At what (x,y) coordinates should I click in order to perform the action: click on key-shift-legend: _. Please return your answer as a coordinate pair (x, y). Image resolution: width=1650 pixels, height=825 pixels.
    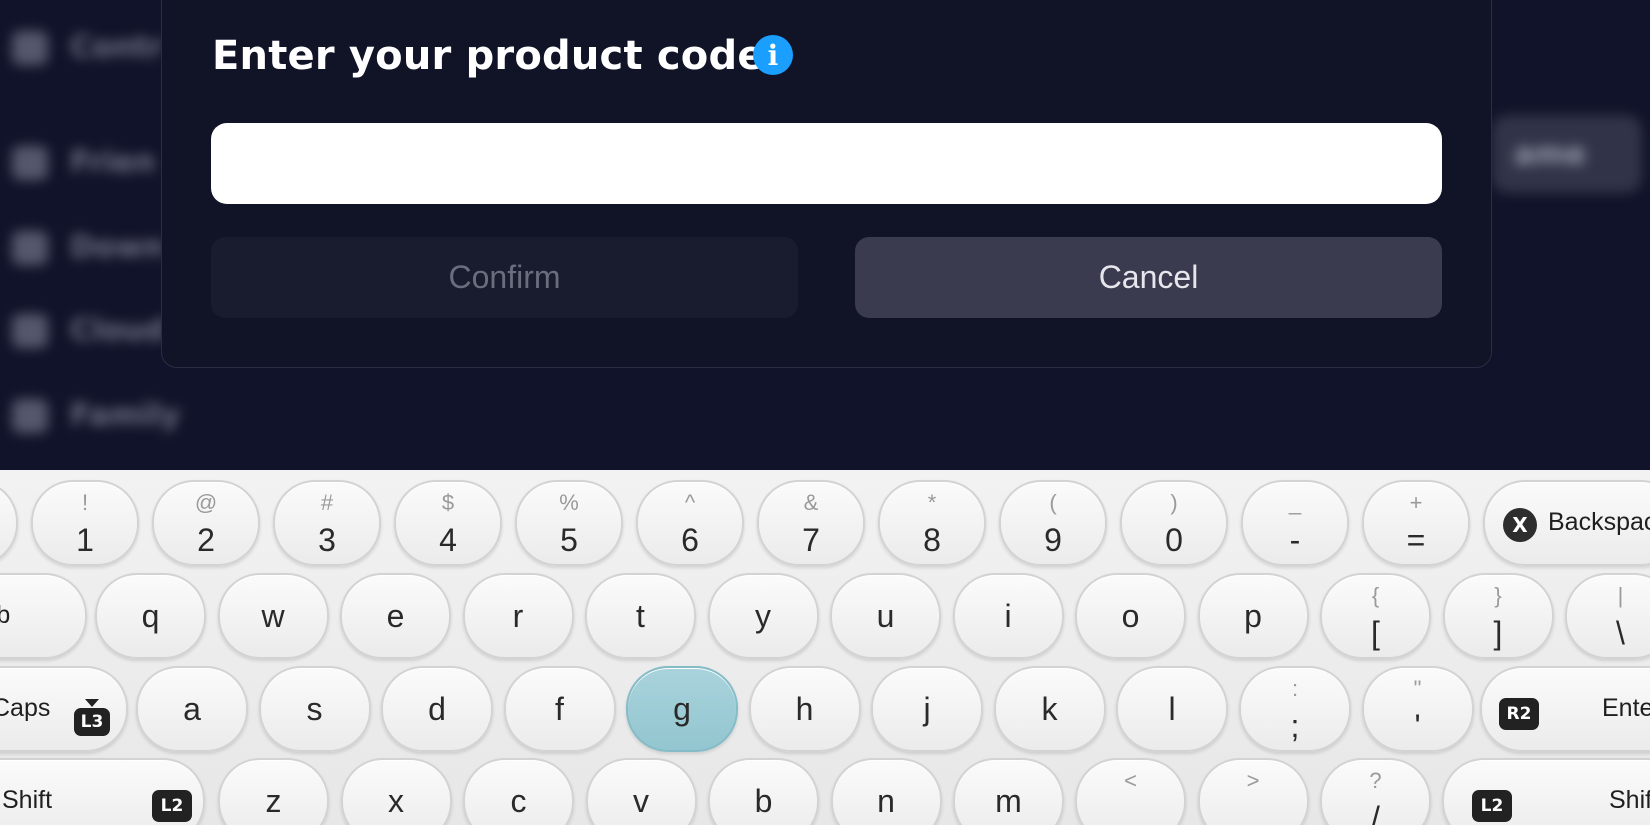
    Looking at the image, I should click on (1295, 502).